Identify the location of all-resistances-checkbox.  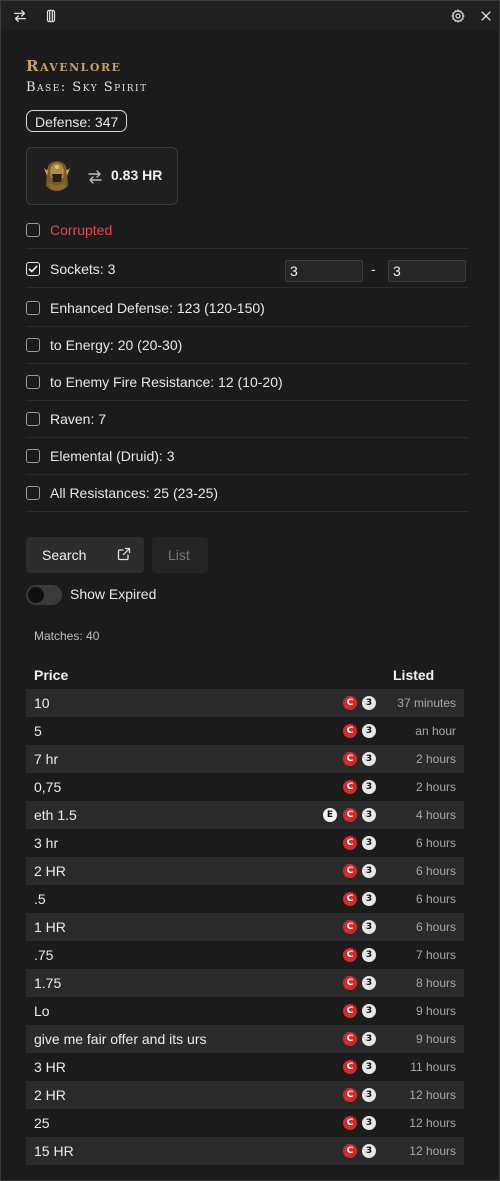
(33, 493).